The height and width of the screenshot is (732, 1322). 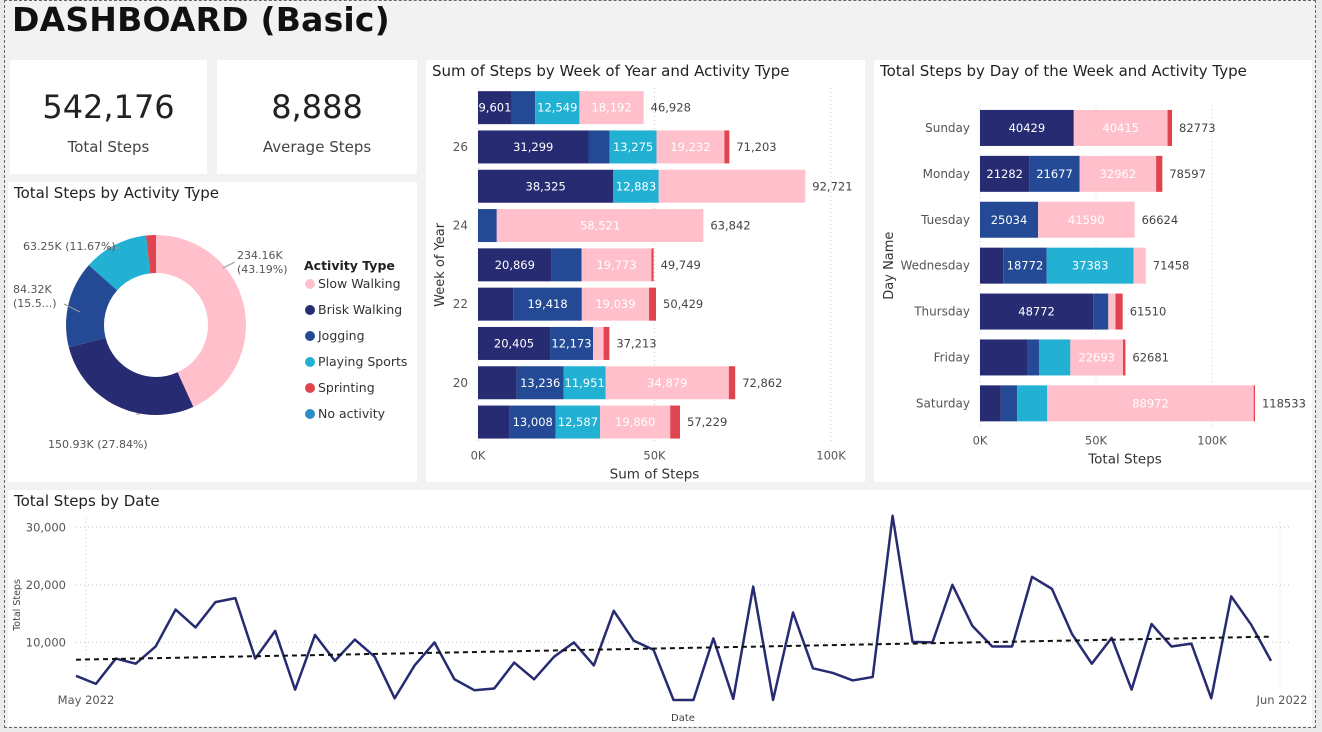 I want to click on bar-data-label: 34,879, so click(x=667, y=383).